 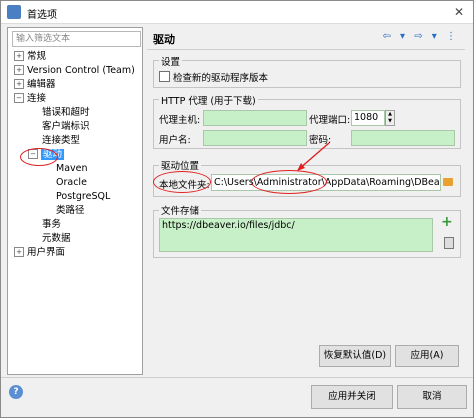 I want to click on tree-item: Oracle, so click(x=64, y=182).